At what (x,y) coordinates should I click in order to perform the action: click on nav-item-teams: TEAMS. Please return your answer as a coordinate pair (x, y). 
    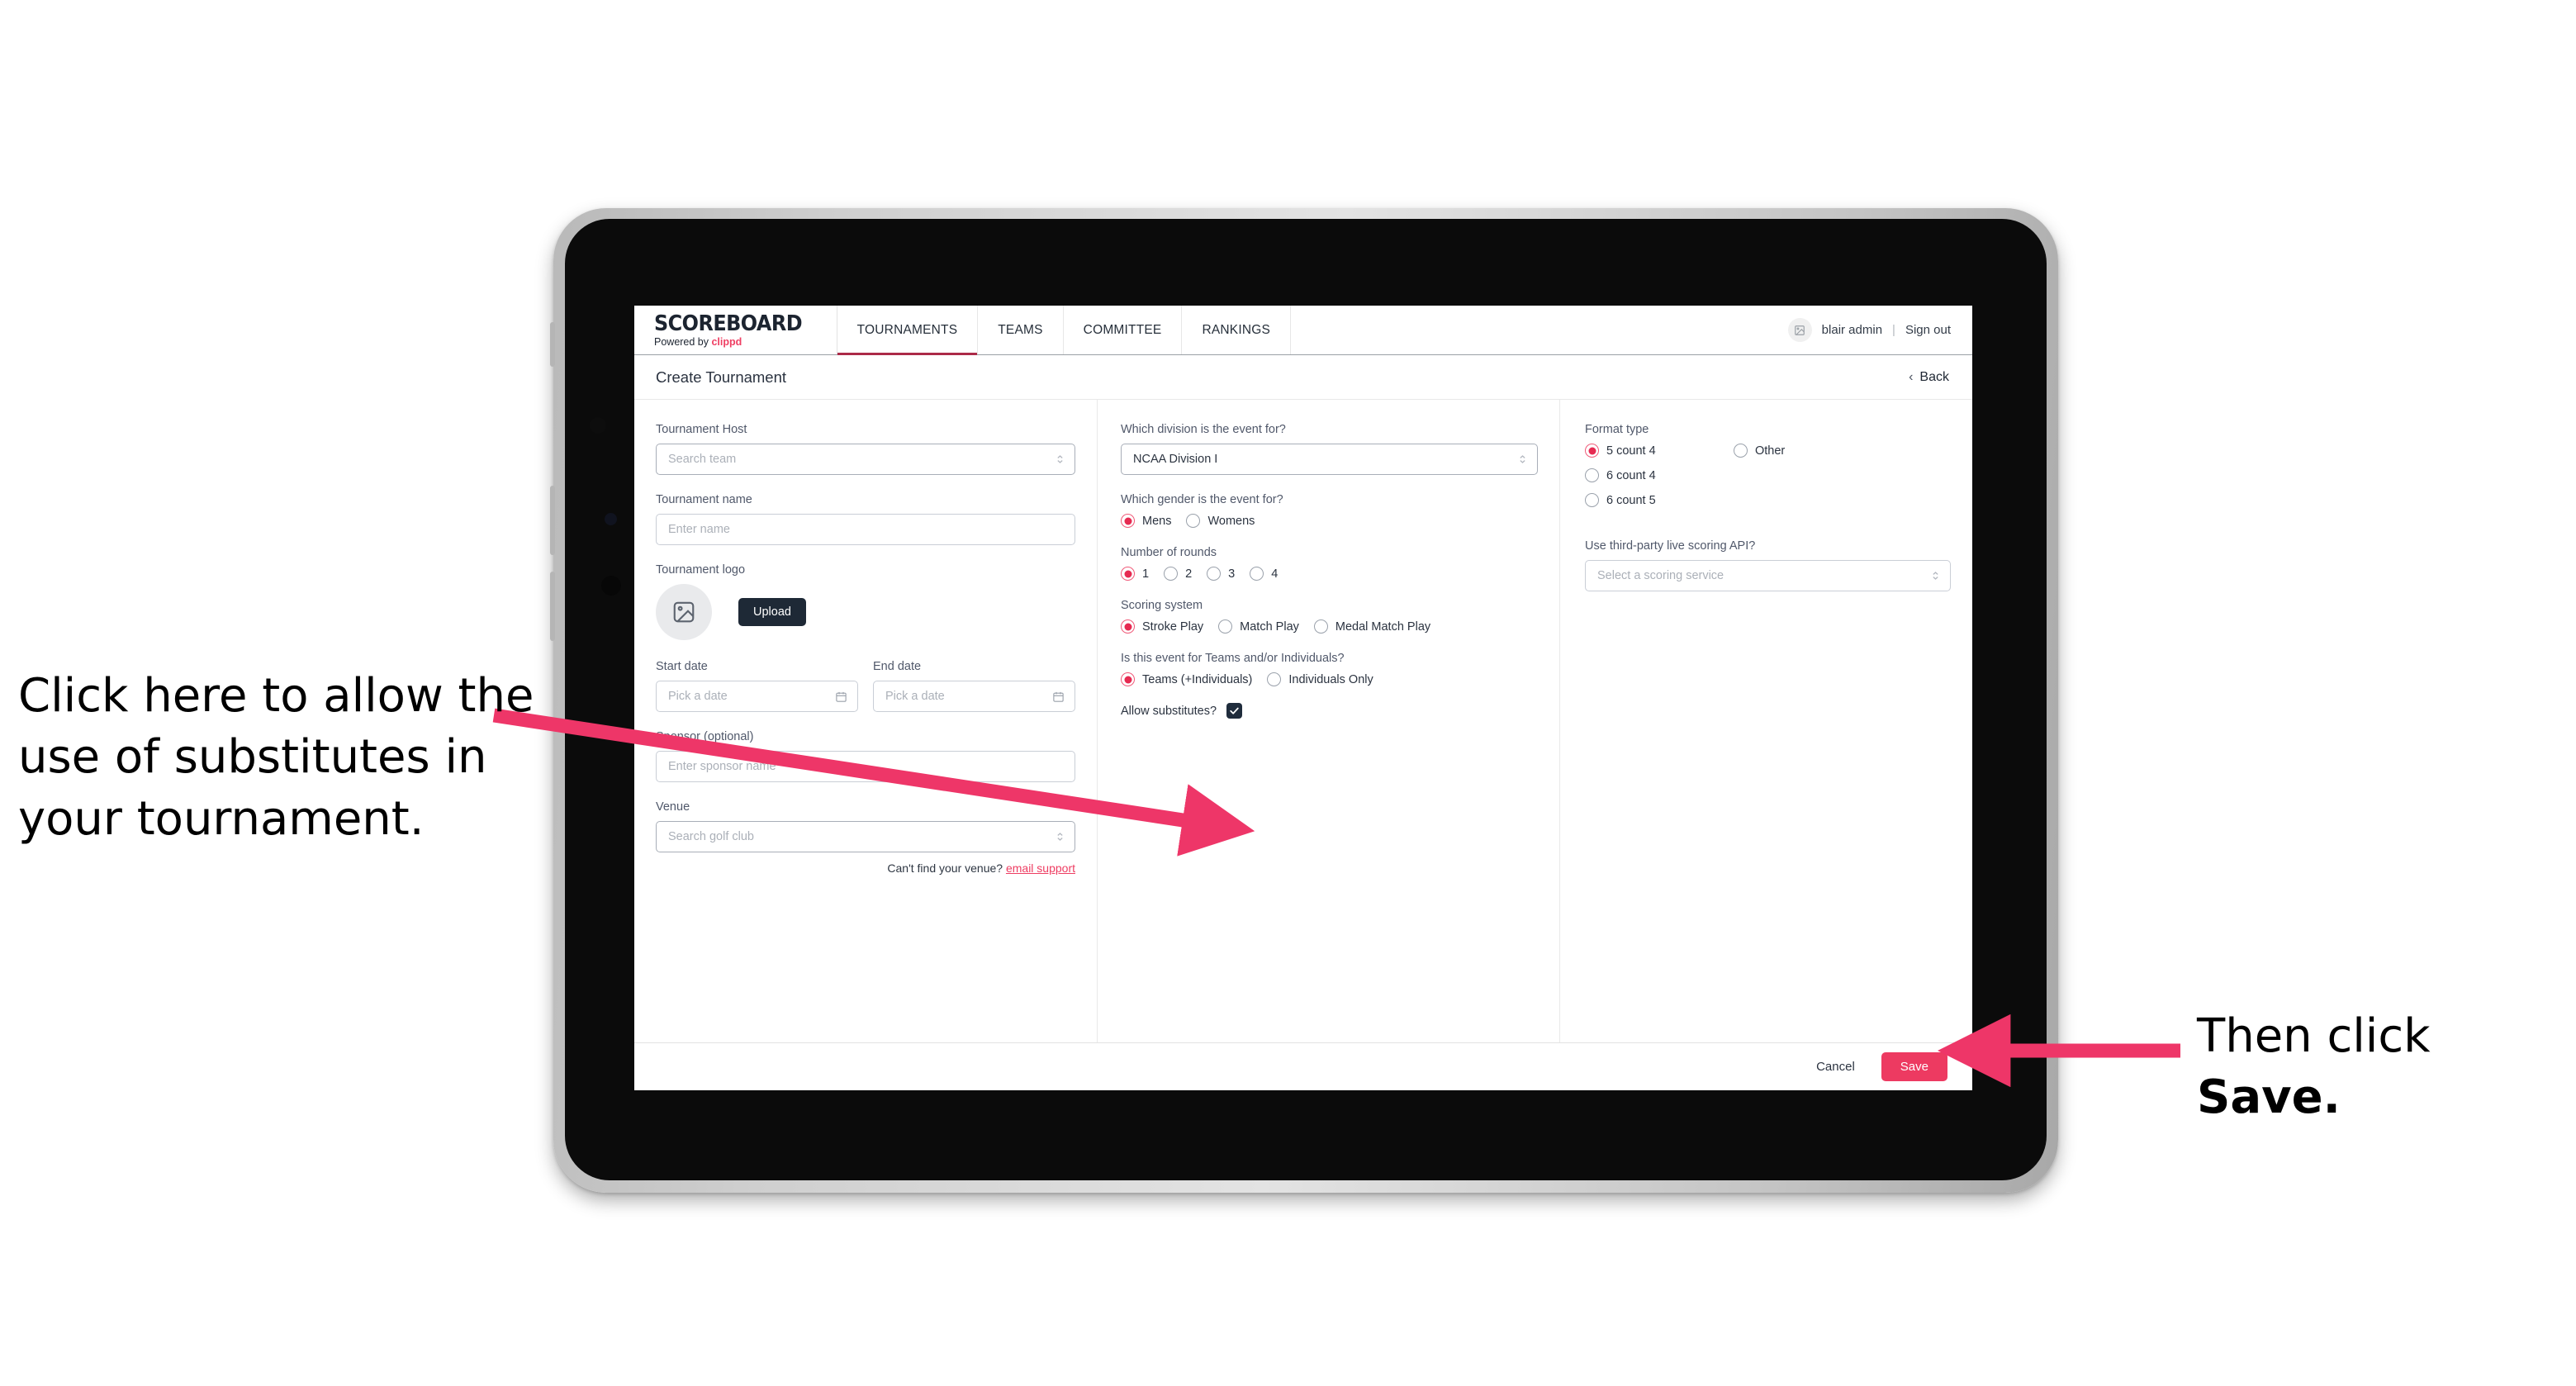
    Looking at the image, I should click on (1021, 330).